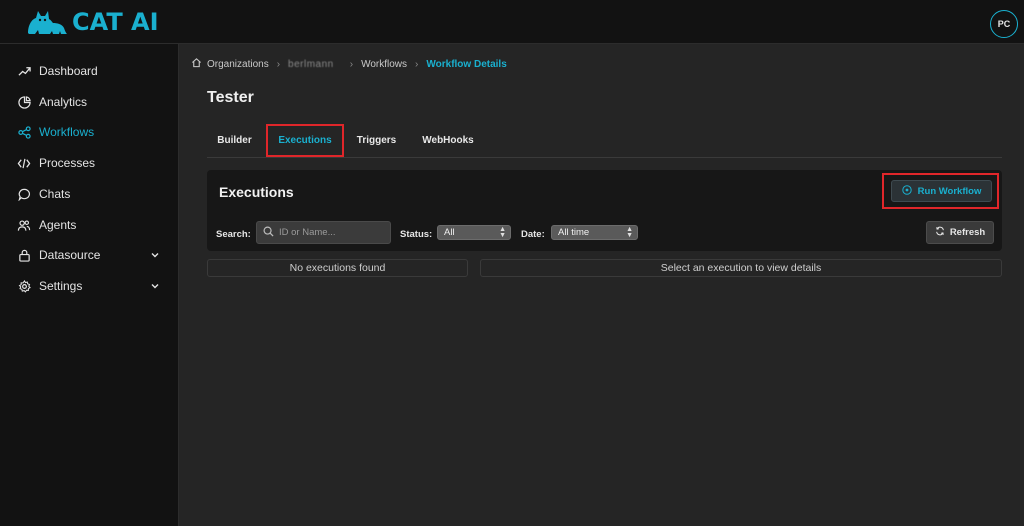 Image resolution: width=1024 pixels, height=526 pixels. I want to click on users-icon, so click(24, 225).